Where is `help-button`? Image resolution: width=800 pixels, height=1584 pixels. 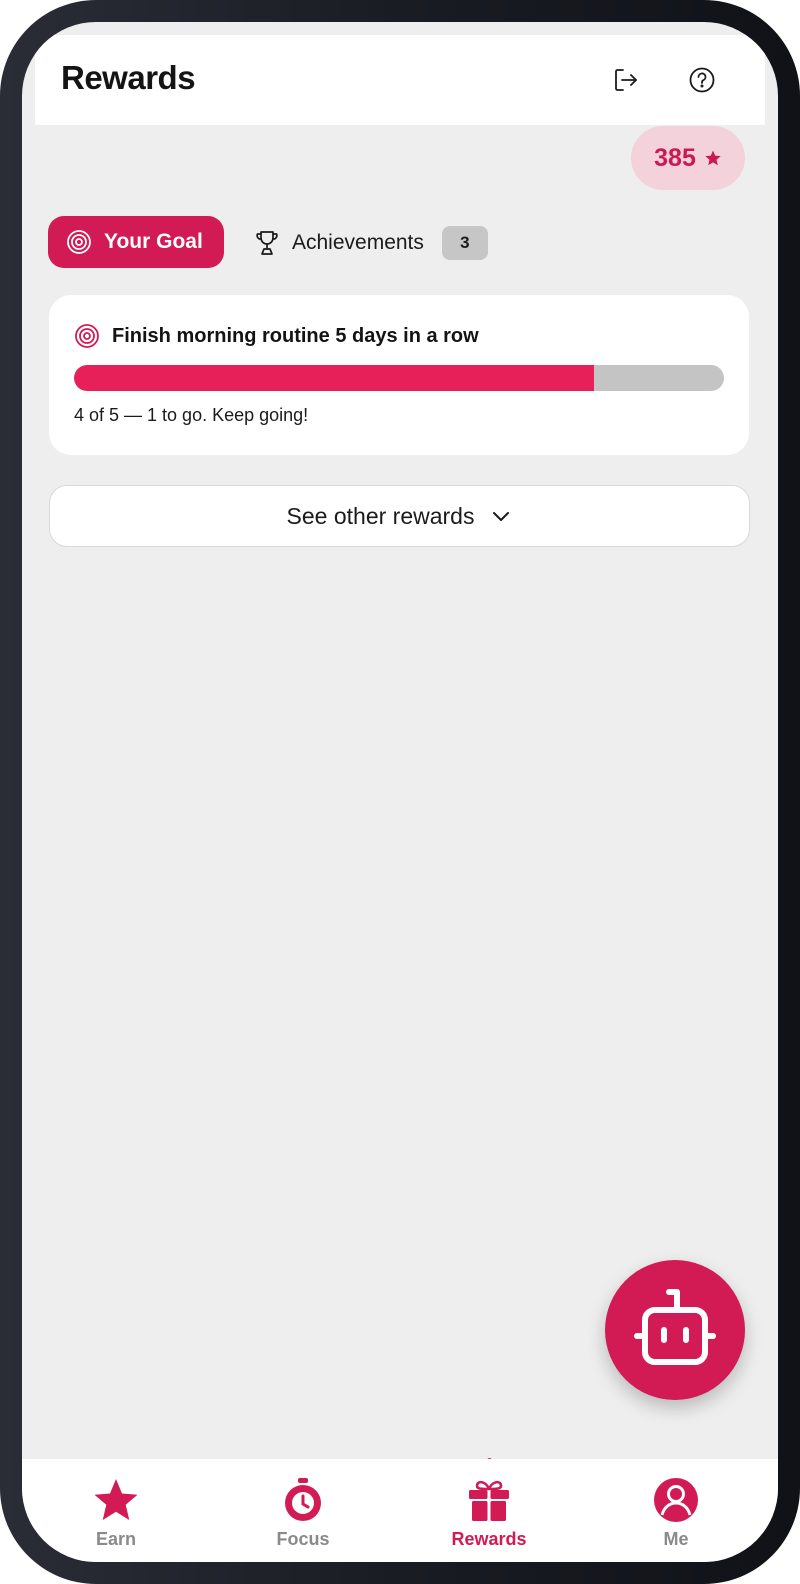
help-button is located at coordinates (702, 80).